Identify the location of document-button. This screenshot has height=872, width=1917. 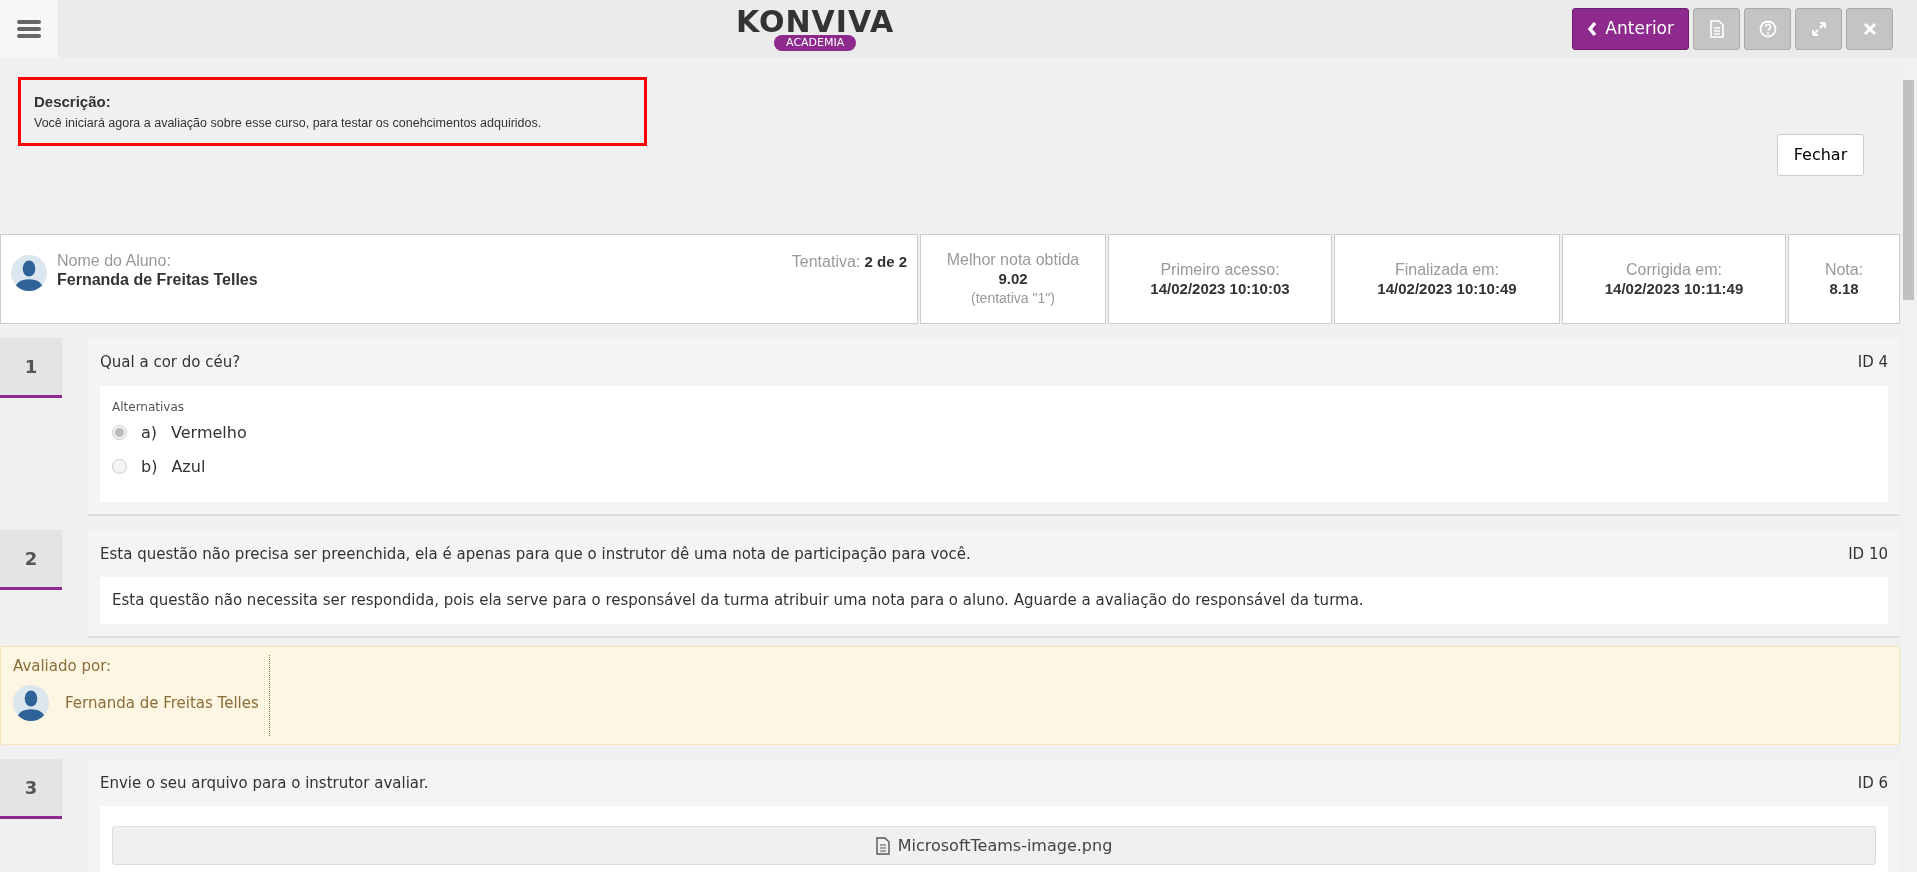
(1716, 29).